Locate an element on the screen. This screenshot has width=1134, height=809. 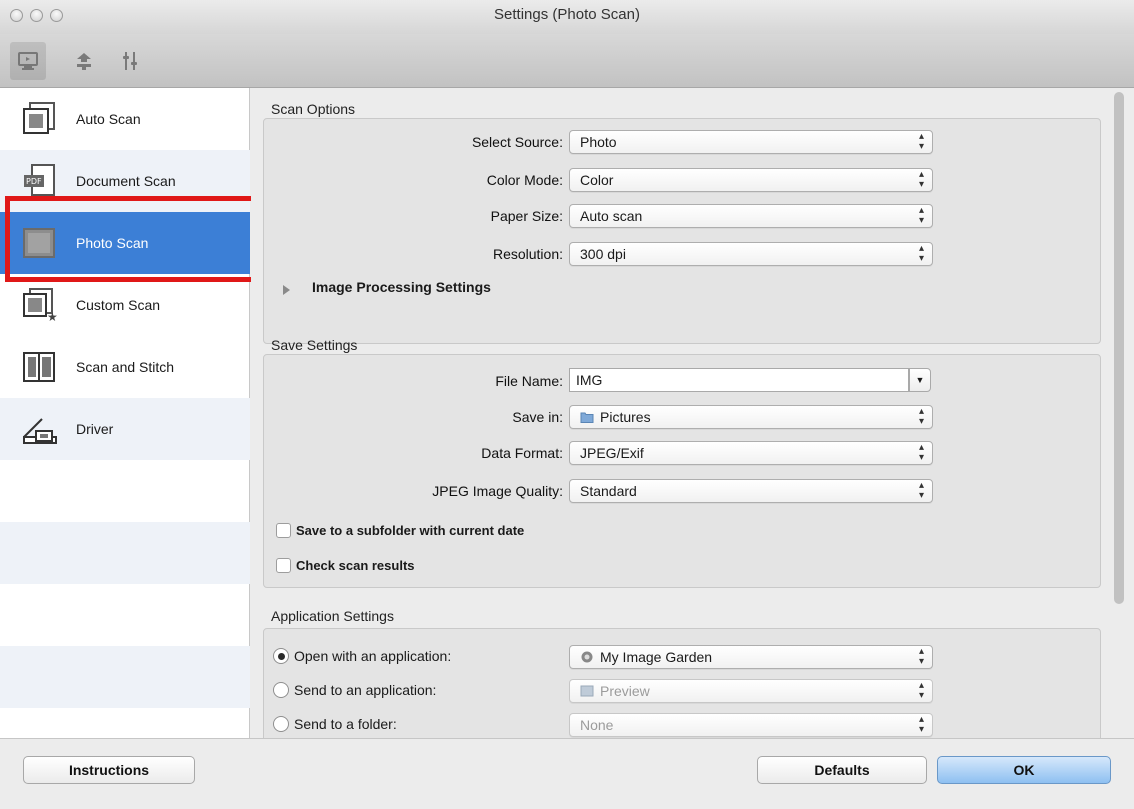
paper-size-popup: Auto scan ▴ ▾ is located at coordinates (751, 216).